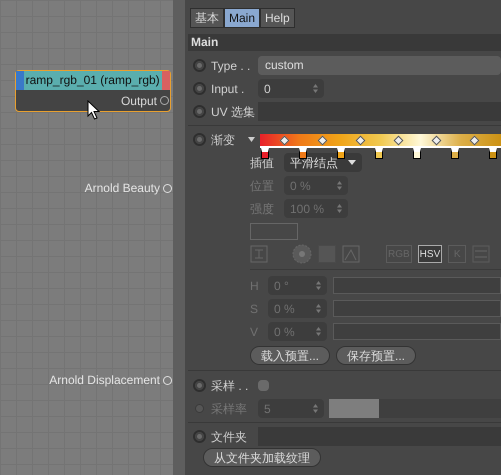 This screenshot has width=501, height=475. I want to click on parameter-label: 渐变, so click(223, 140).